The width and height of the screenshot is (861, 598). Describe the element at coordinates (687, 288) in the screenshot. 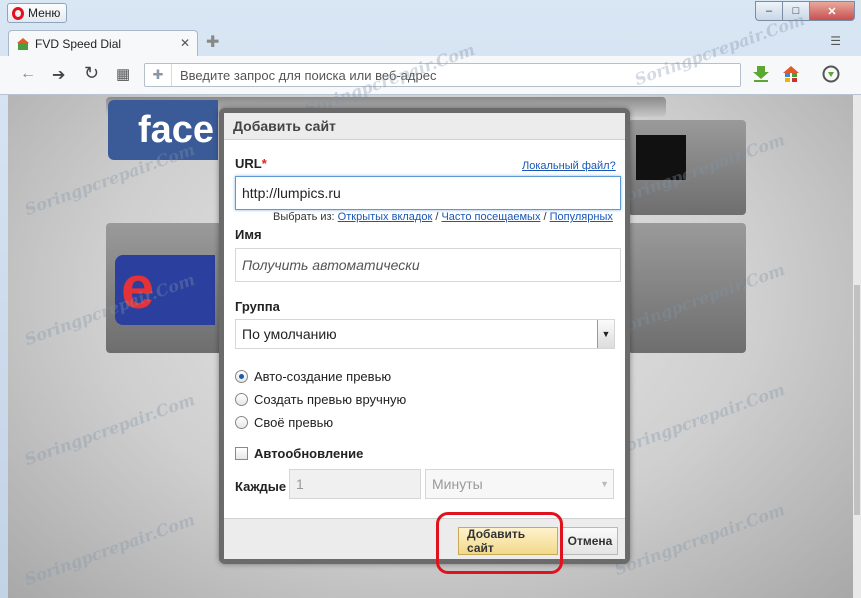

I see `speed-dial-tile` at that location.